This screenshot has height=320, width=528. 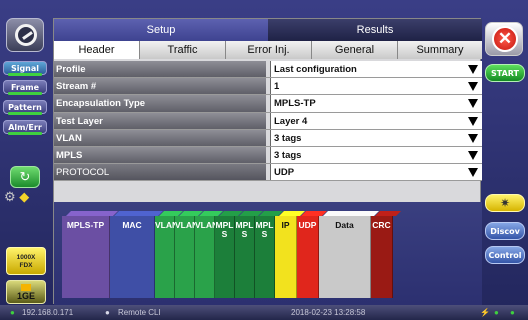 I want to click on protocol-block-crc: CRC, so click(x=386, y=254).